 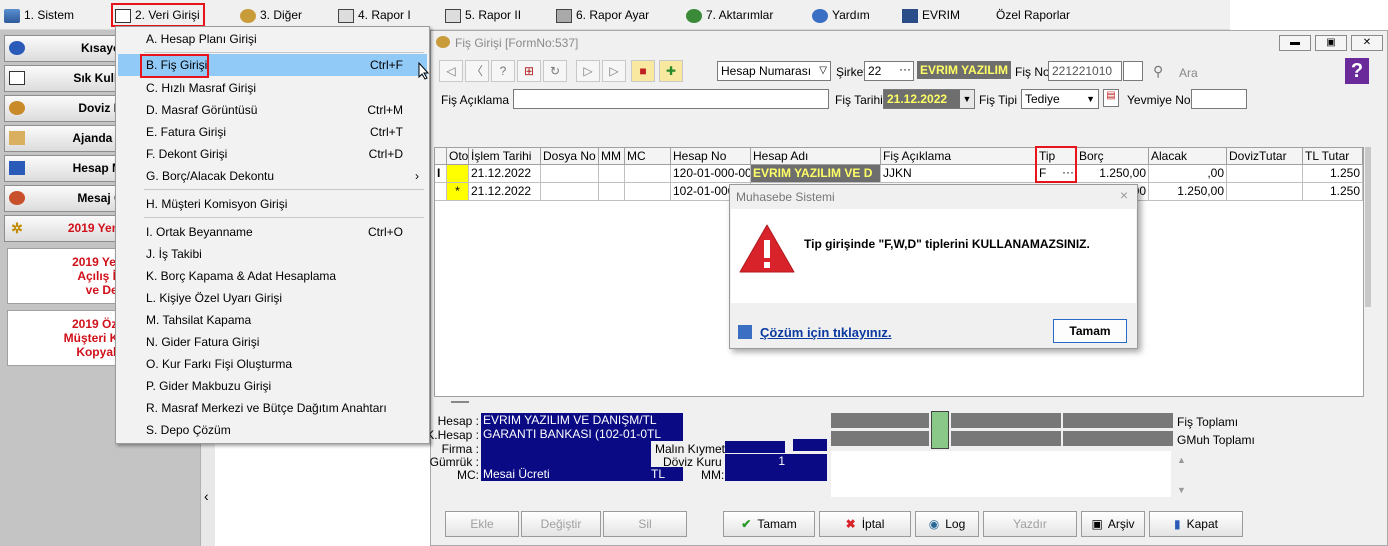 I want to click on menu-item-is-takibi: J. İş Takibi, so click(x=272, y=254).